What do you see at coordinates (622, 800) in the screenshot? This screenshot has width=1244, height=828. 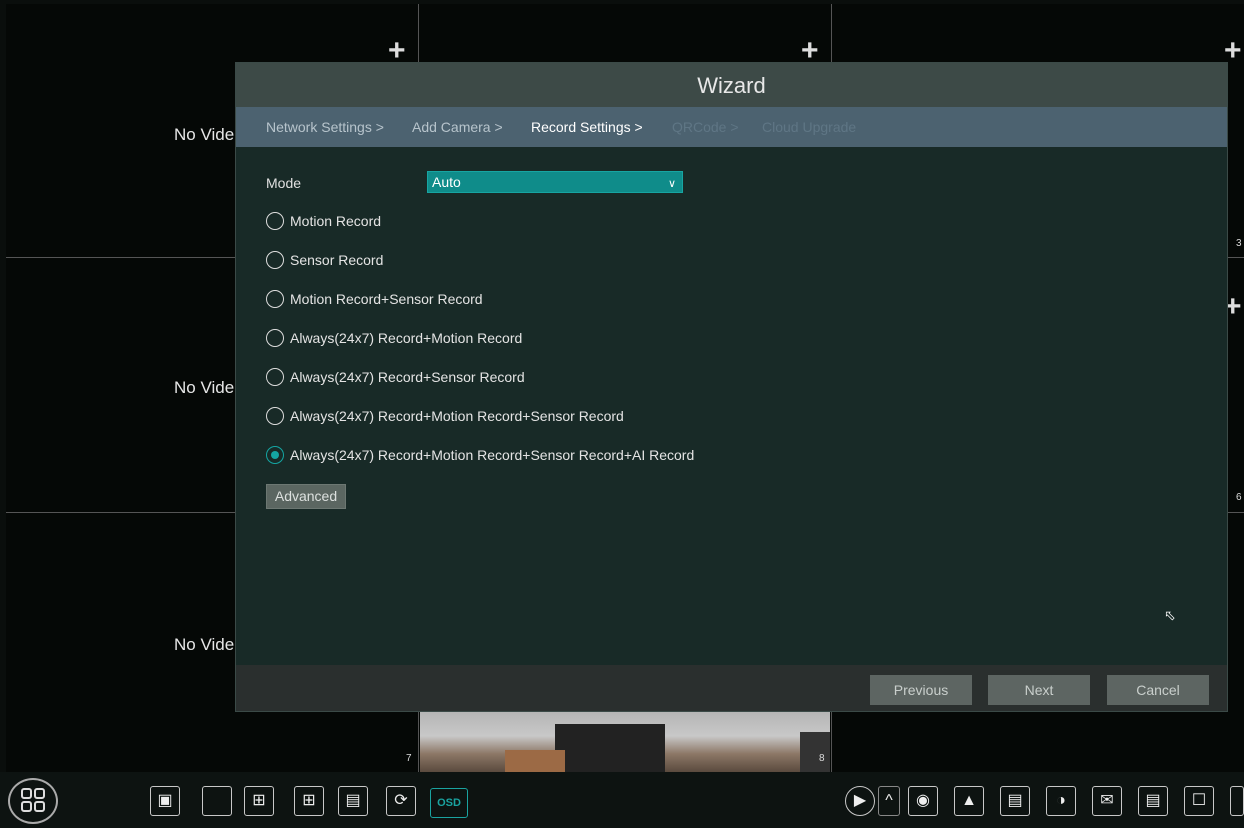 I see `bottom-toolbar: ▣ ⊞ ⊞ ▤ ⟳ OSD ▶ ^ ◉ ▲ ▤ ◑ ✉ ▤ ☐` at bounding box center [622, 800].